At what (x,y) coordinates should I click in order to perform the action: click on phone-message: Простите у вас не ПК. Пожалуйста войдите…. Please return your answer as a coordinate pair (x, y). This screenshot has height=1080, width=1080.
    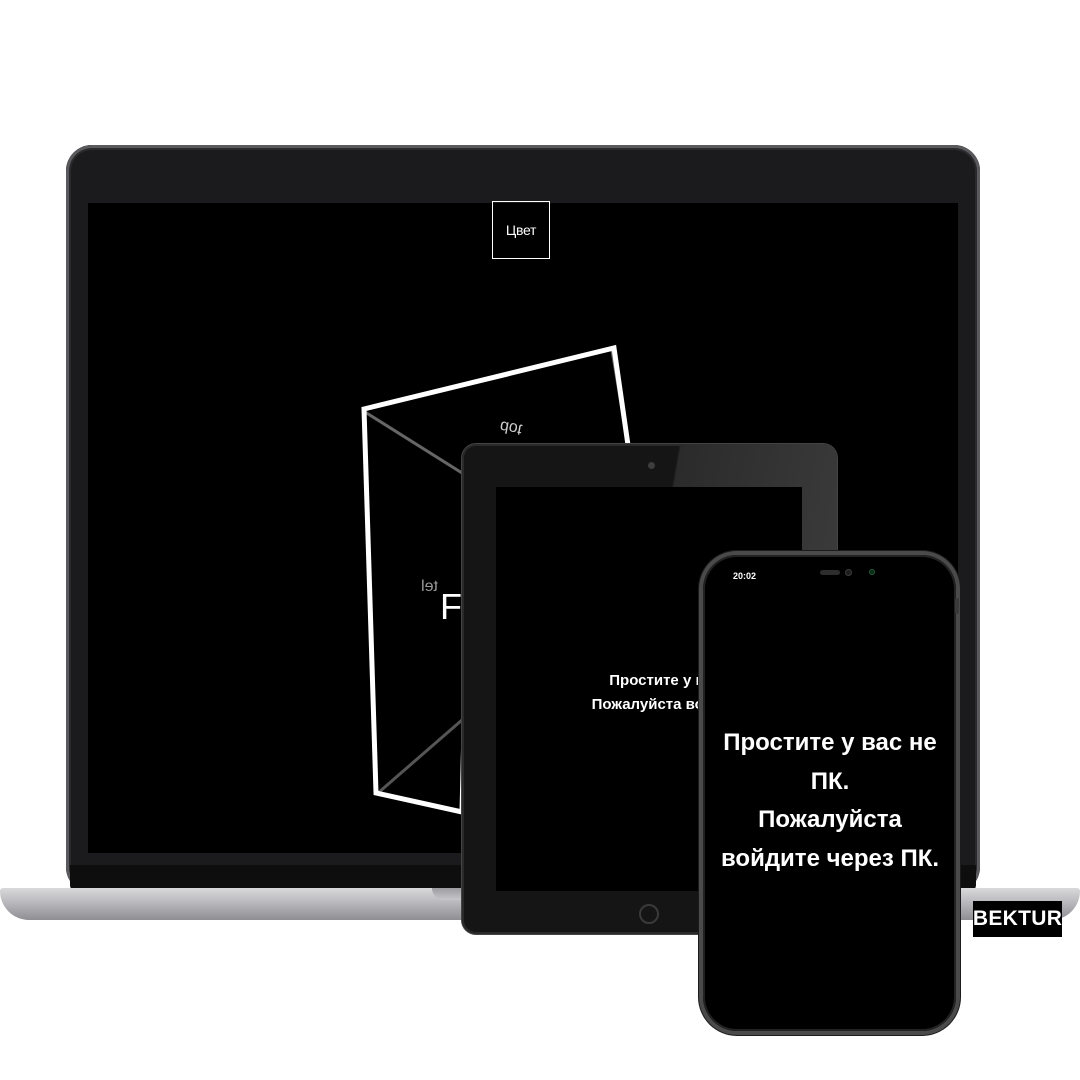
    Looking at the image, I should click on (830, 801).